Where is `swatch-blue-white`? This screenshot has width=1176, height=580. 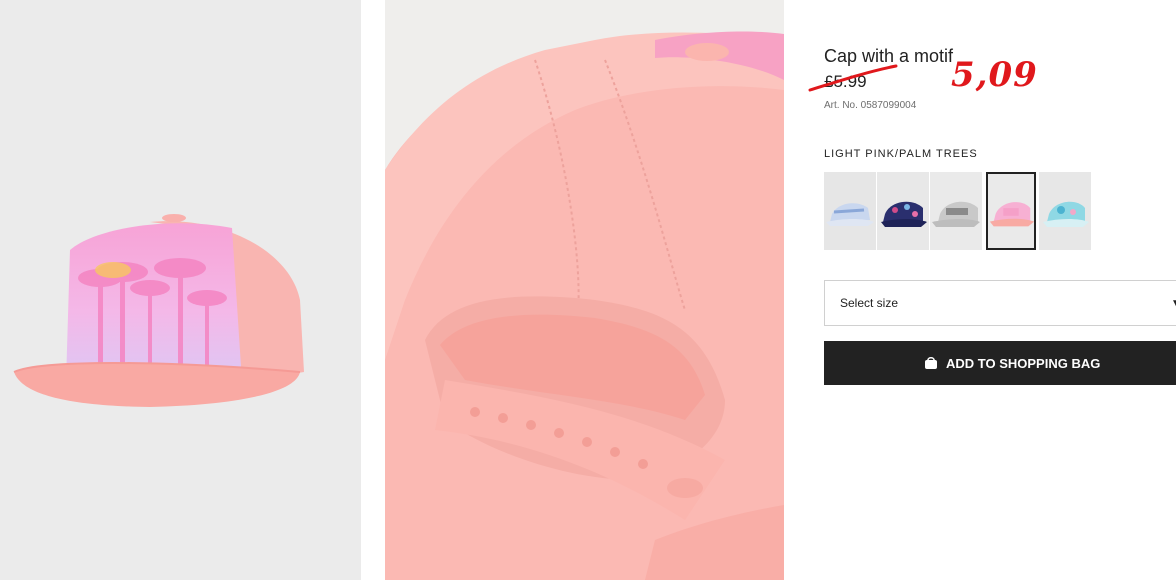
swatch-blue-white is located at coordinates (850, 211).